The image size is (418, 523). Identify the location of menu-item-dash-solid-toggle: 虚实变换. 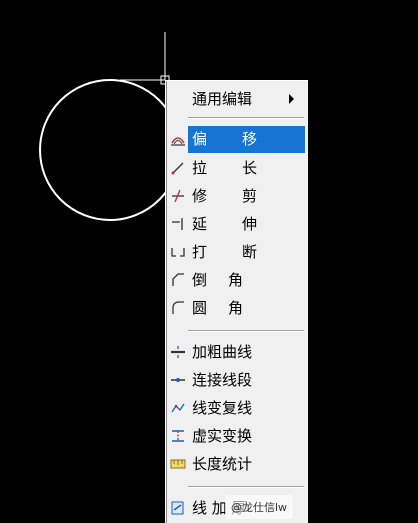
(236, 436).